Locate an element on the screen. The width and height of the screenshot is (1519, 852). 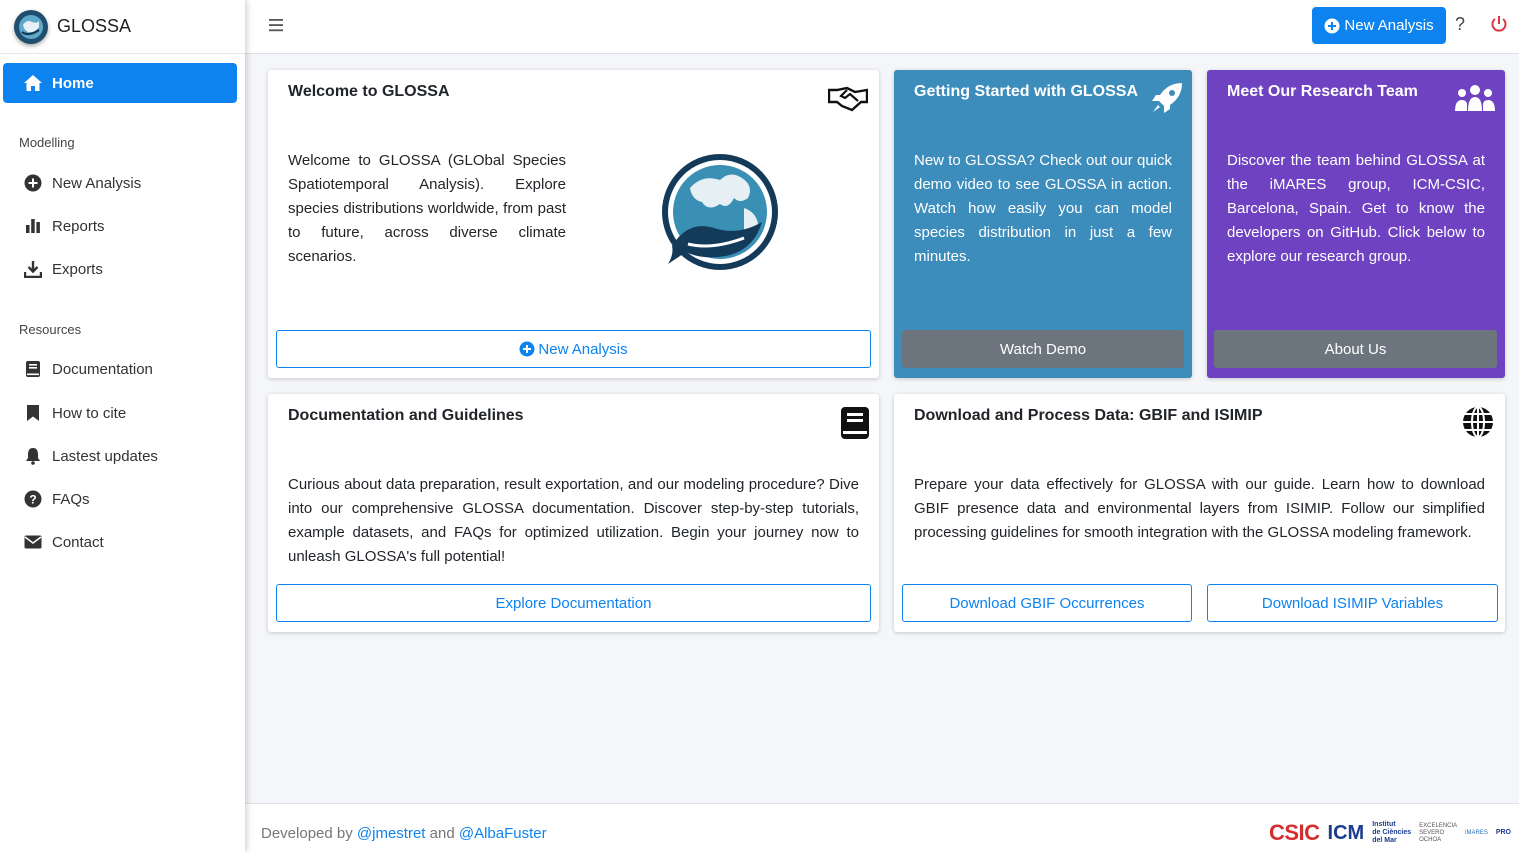
sidebar-item-label: FAQs is located at coordinates (71, 499).